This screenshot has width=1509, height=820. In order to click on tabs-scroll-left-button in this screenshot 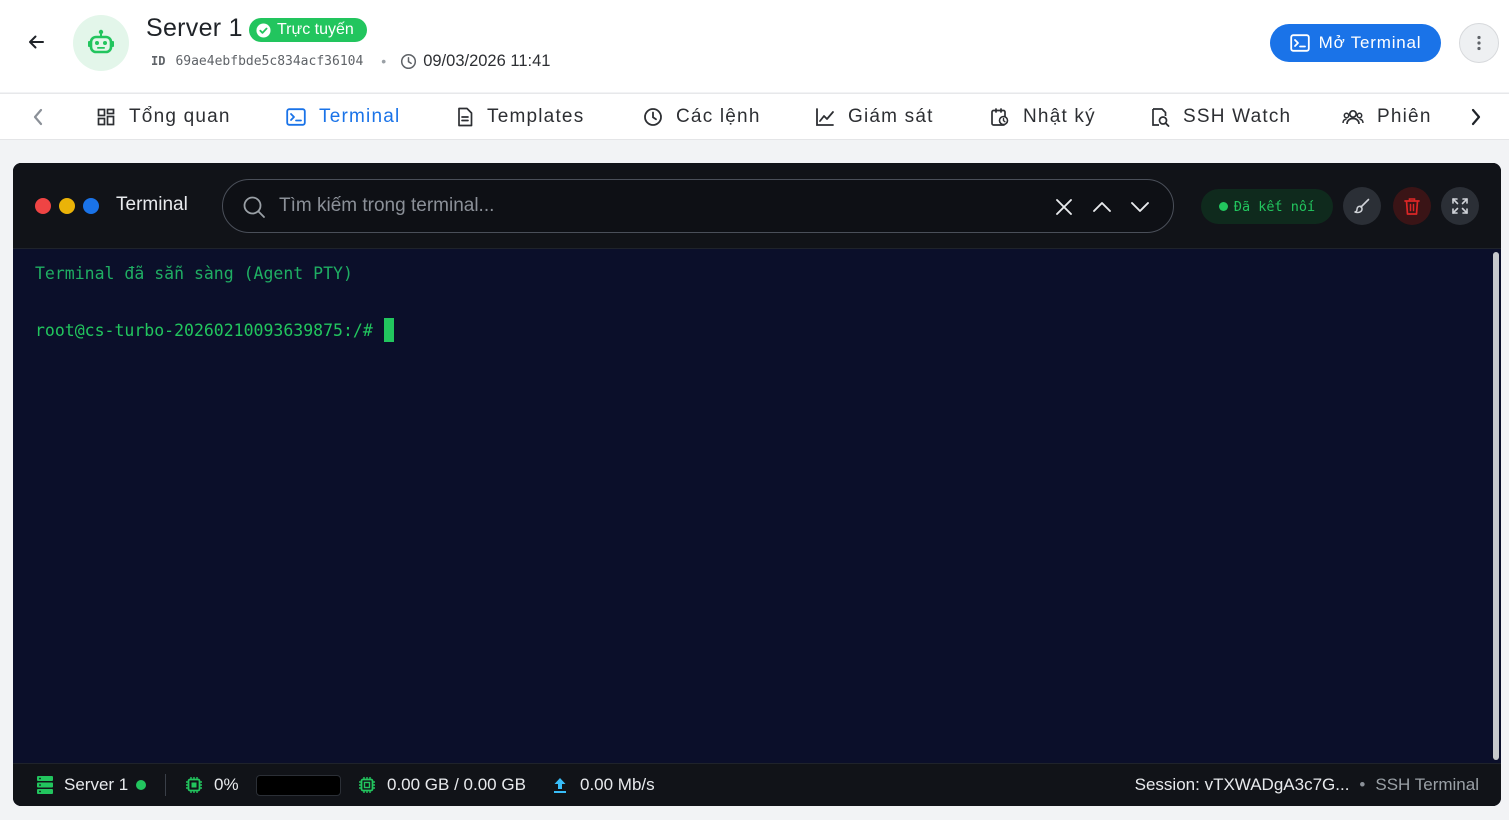, I will do `click(38, 117)`.